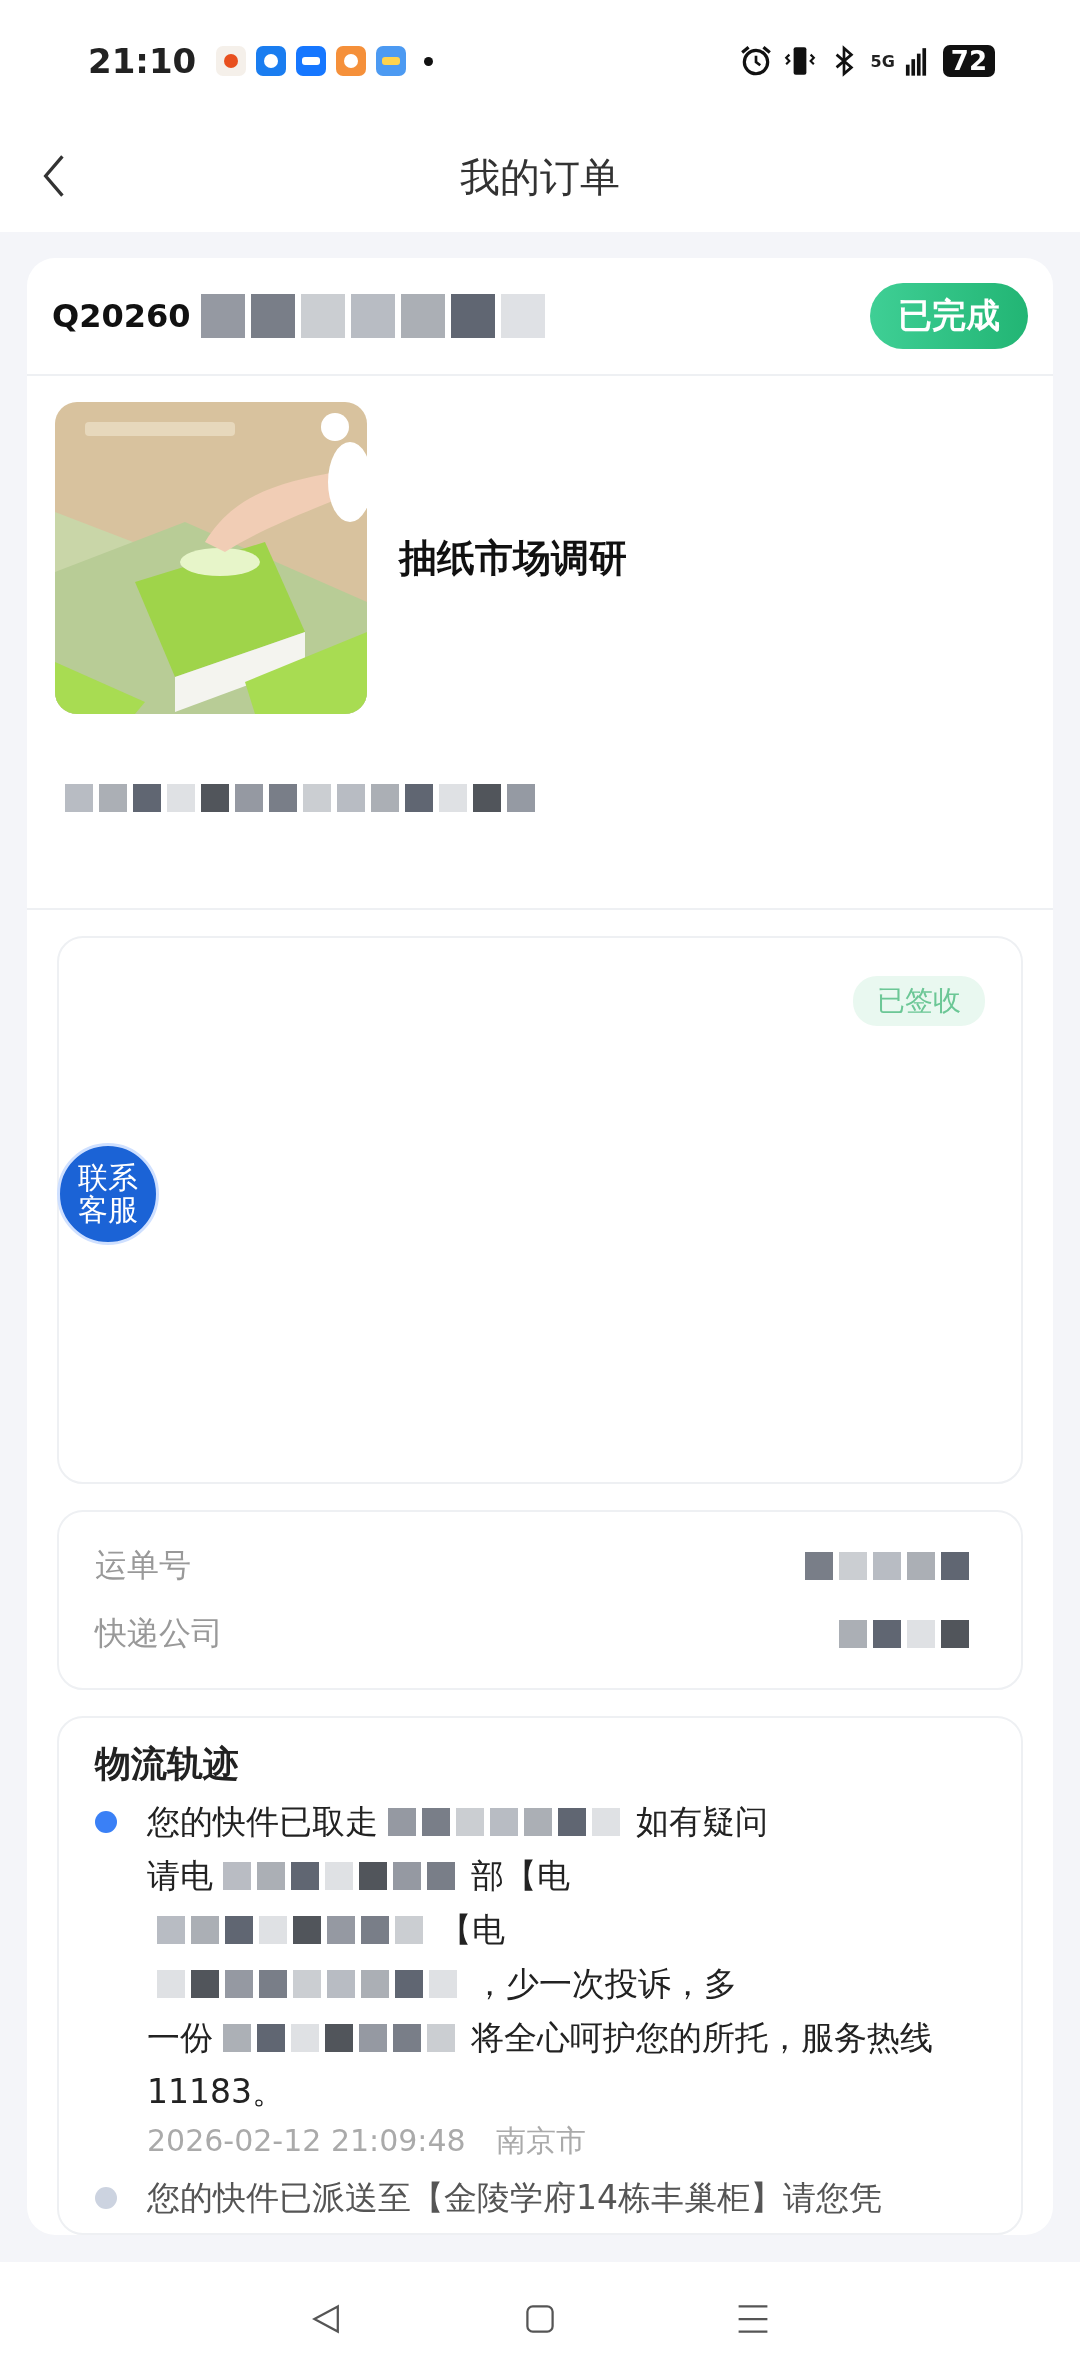  Describe the element at coordinates (108, 1194) in the screenshot. I see `contact-service-button: 联系客服` at that location.